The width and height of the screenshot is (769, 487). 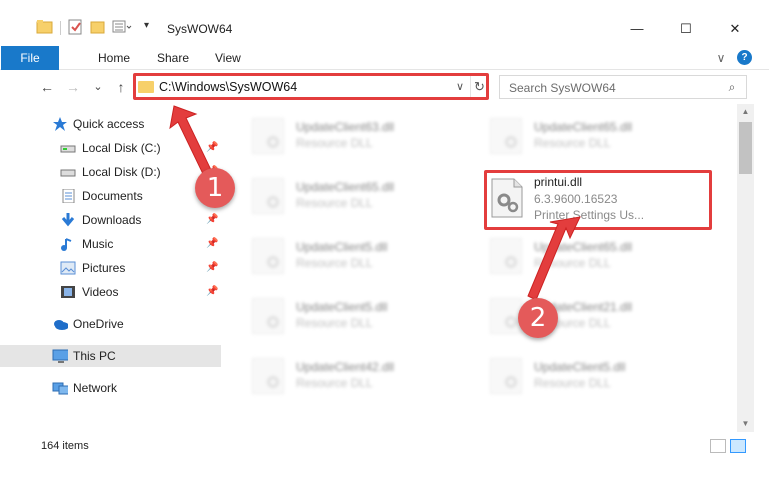 I want to click on item-count: 164 items, so click(x=65, y=446).